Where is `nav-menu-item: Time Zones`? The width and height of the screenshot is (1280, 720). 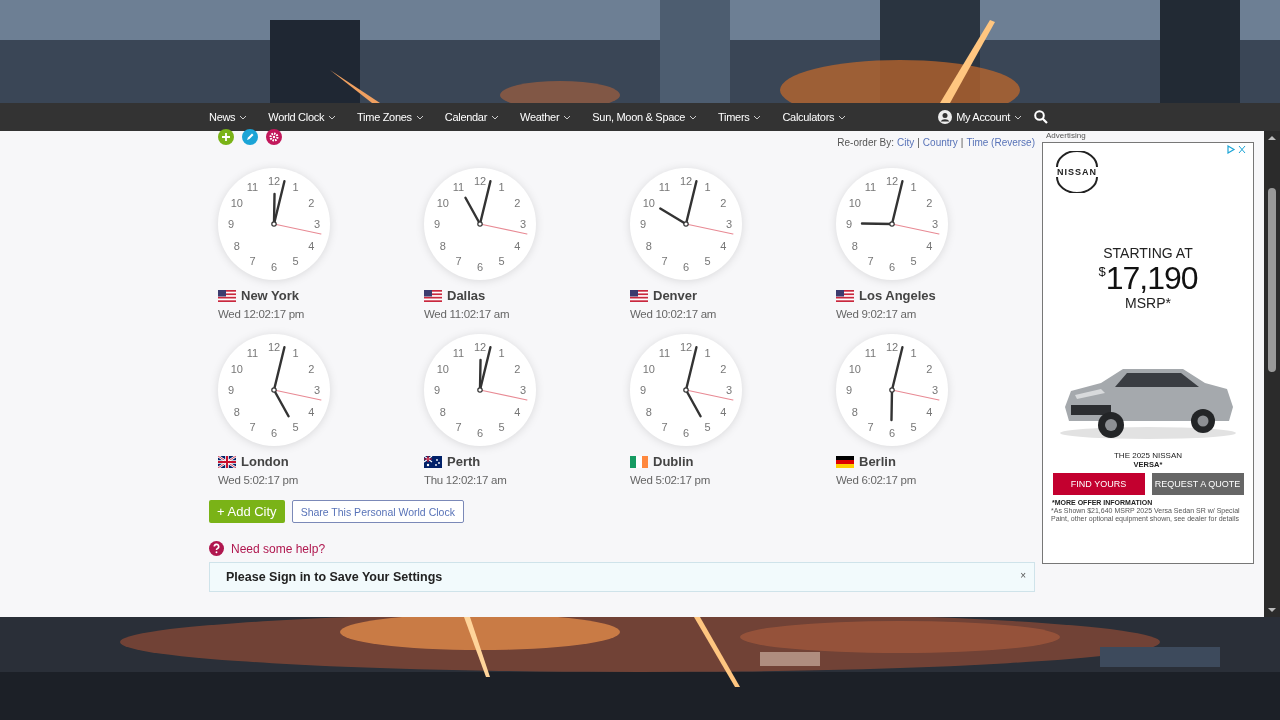 nav-menu-item: Time Zones is located at coordinates (390, 117).